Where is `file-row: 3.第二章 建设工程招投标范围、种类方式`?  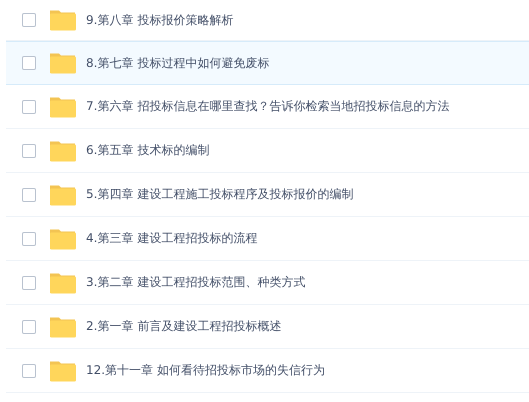 file-row: 3.第二章 建设工程招投标范围、种类方式 is located at coordinates (267, 283).